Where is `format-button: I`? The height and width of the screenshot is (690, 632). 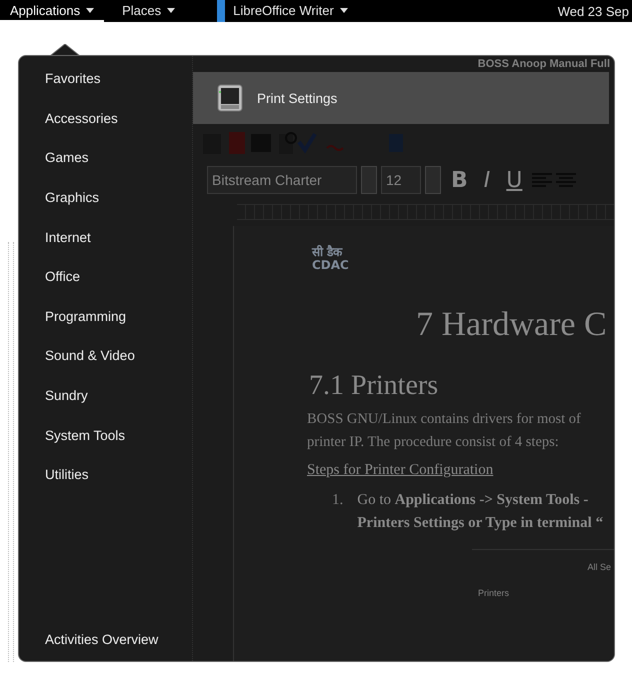 format-button: I is located at coordinates (487, 180).